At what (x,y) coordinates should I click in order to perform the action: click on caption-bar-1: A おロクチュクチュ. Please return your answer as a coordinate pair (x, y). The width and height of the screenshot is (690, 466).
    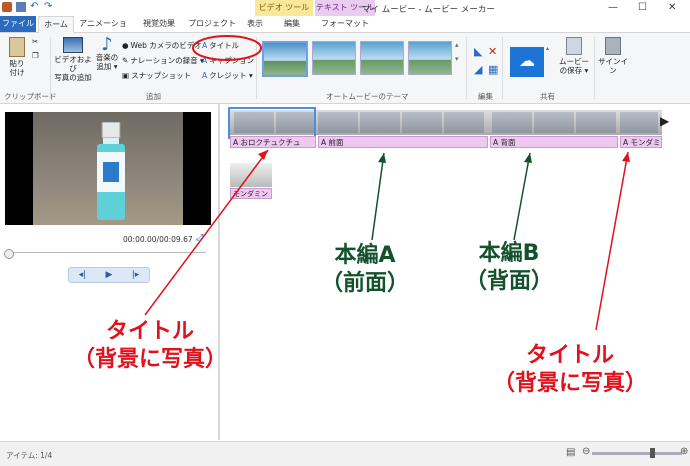
    Looking at the image, I should click on (273, 142).